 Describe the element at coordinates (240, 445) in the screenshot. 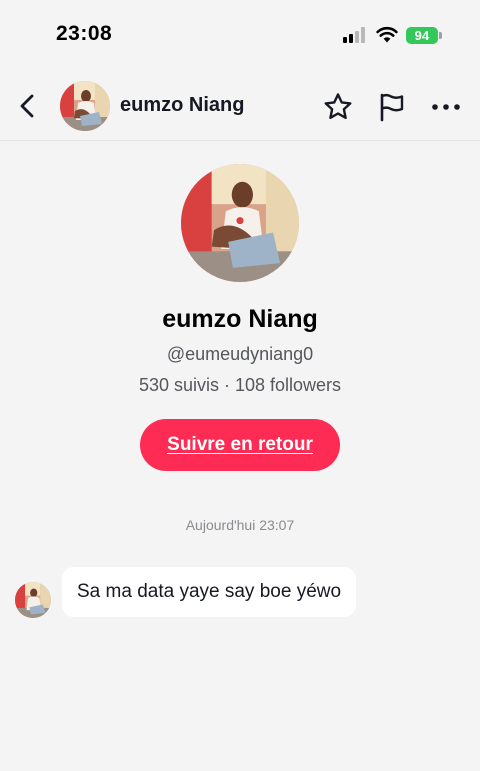

I see `follow-back-button: Suivre en retour` at that location.